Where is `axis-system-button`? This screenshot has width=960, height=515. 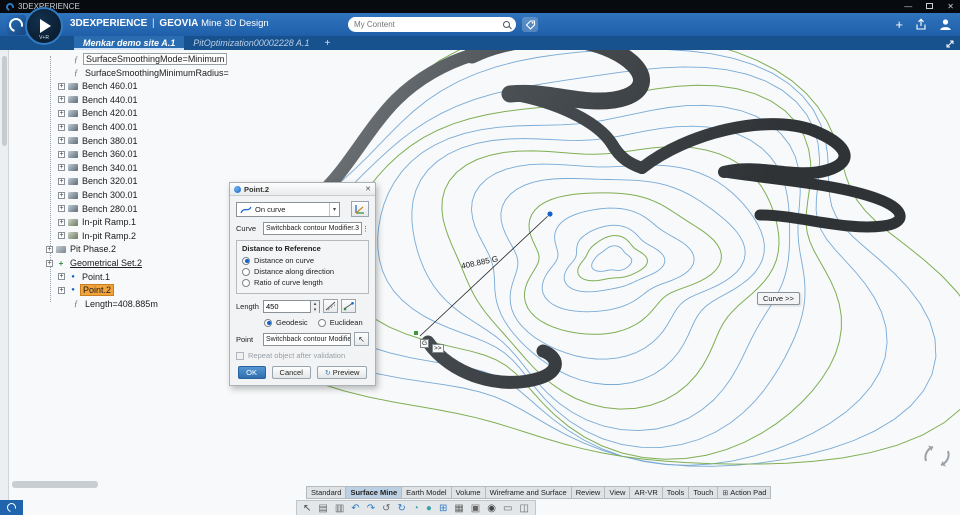 axis-system-button is located at coordinates (360, 209).